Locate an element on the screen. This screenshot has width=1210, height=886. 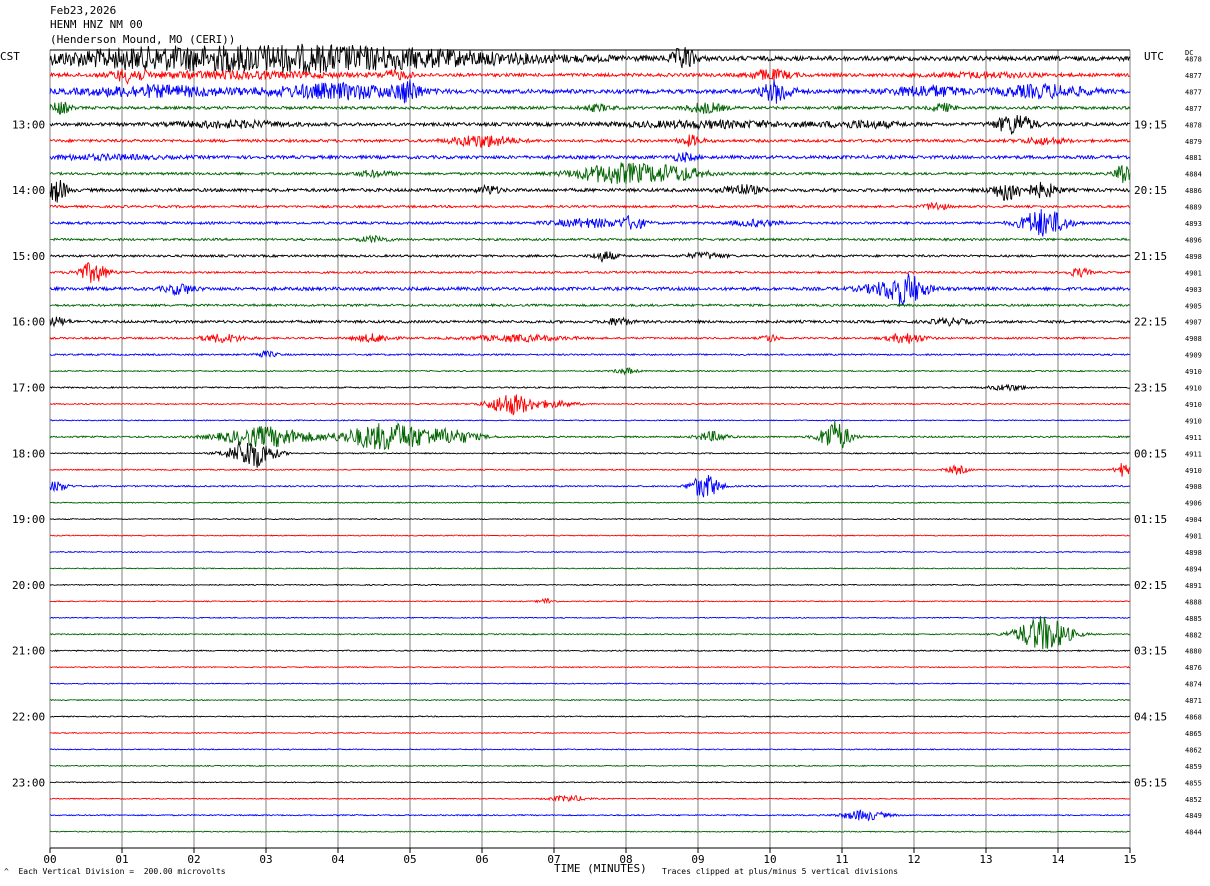
x-tick-label-04: 04 is located at coordinates (338, 859).